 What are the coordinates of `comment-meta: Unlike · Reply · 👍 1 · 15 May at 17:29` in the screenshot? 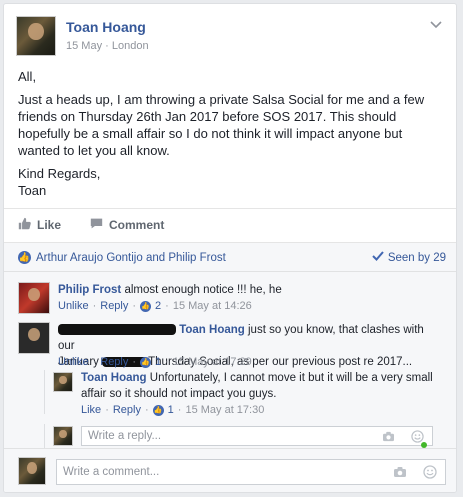 It's located at (155, 362).